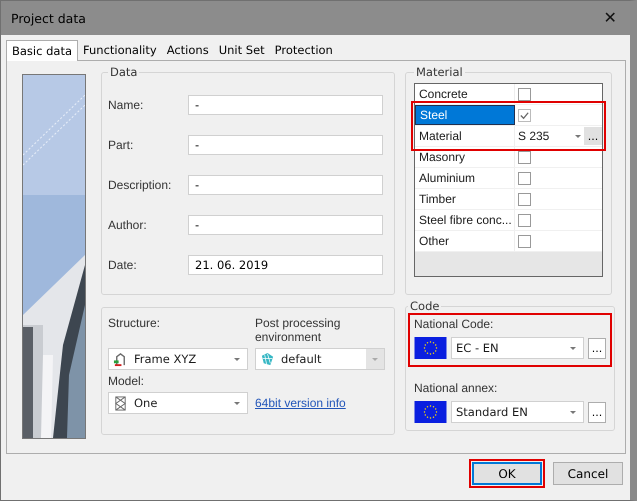 The width and height of the screenshot is (637, 501). Describe the element at coordinates (127, 381) in the screenshot. I see `field-label: Model:` at that location.